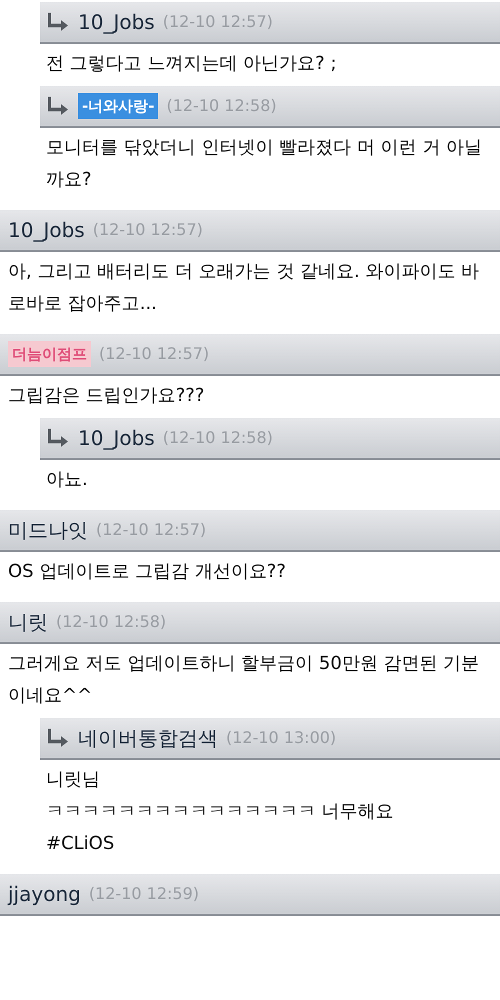  Describe the element at coordinates (281, 738) in the screenshot. I see `comment-time: (12-10 13:00)` at that location.